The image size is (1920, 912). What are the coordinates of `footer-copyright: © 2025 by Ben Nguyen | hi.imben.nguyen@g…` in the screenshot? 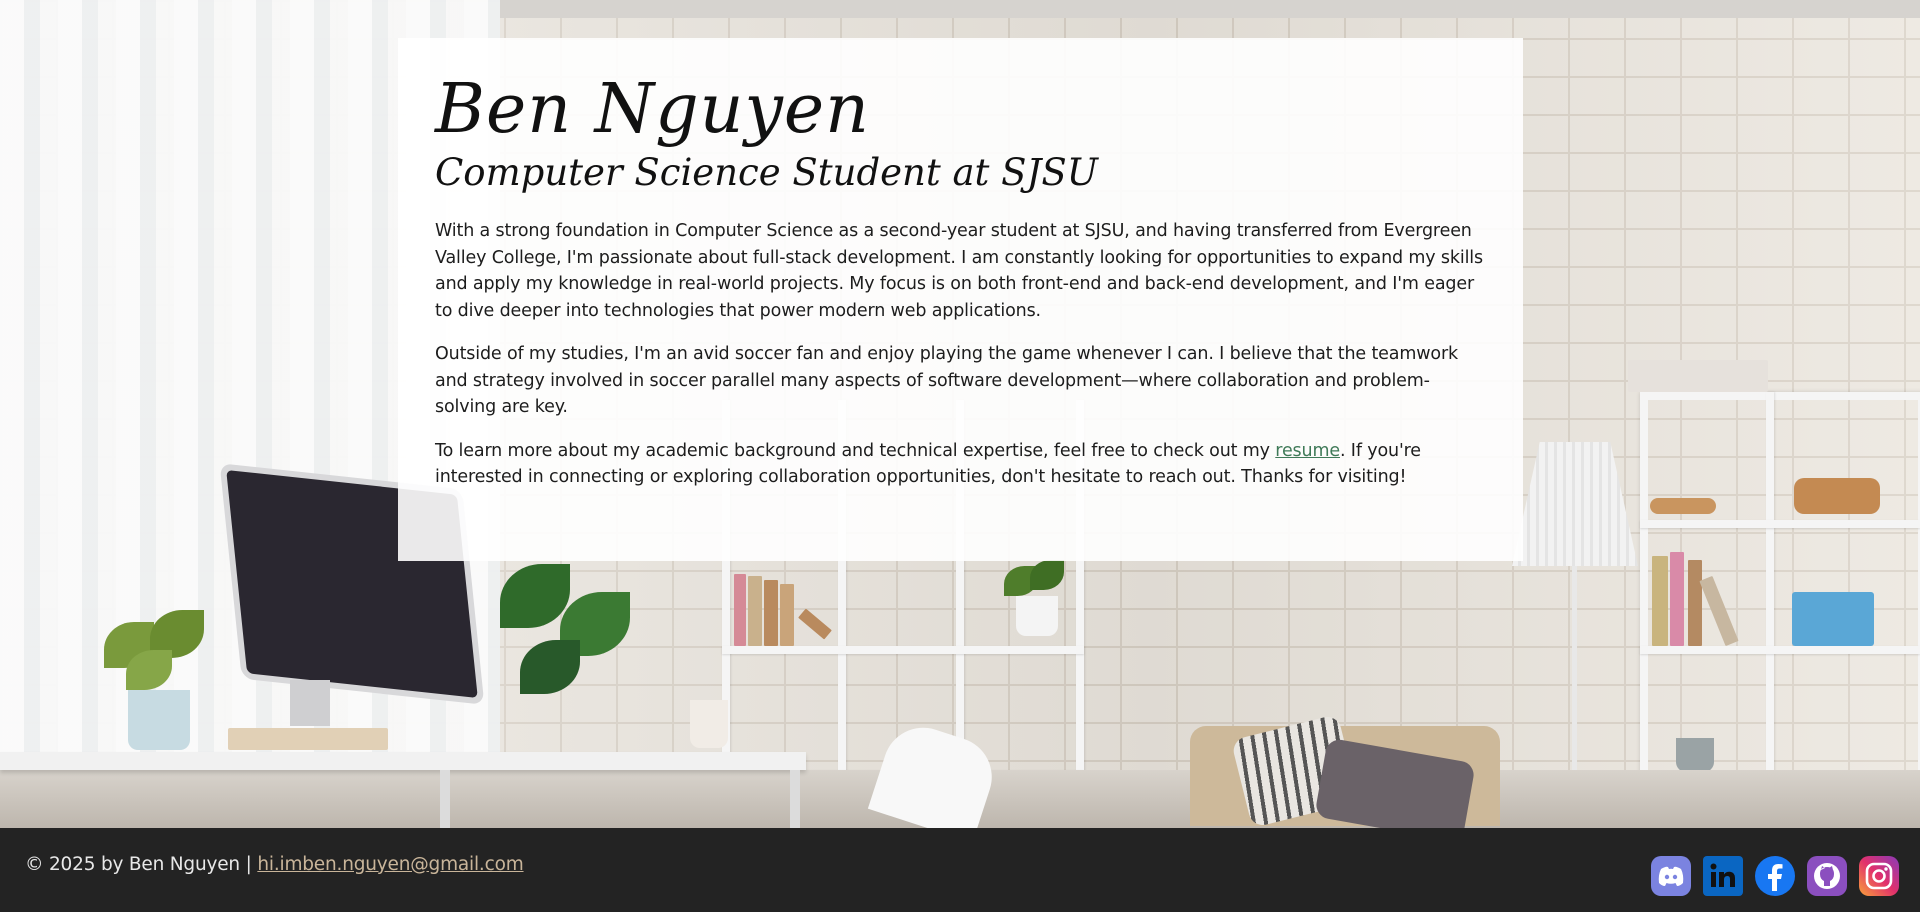 It's located at (274, 864).